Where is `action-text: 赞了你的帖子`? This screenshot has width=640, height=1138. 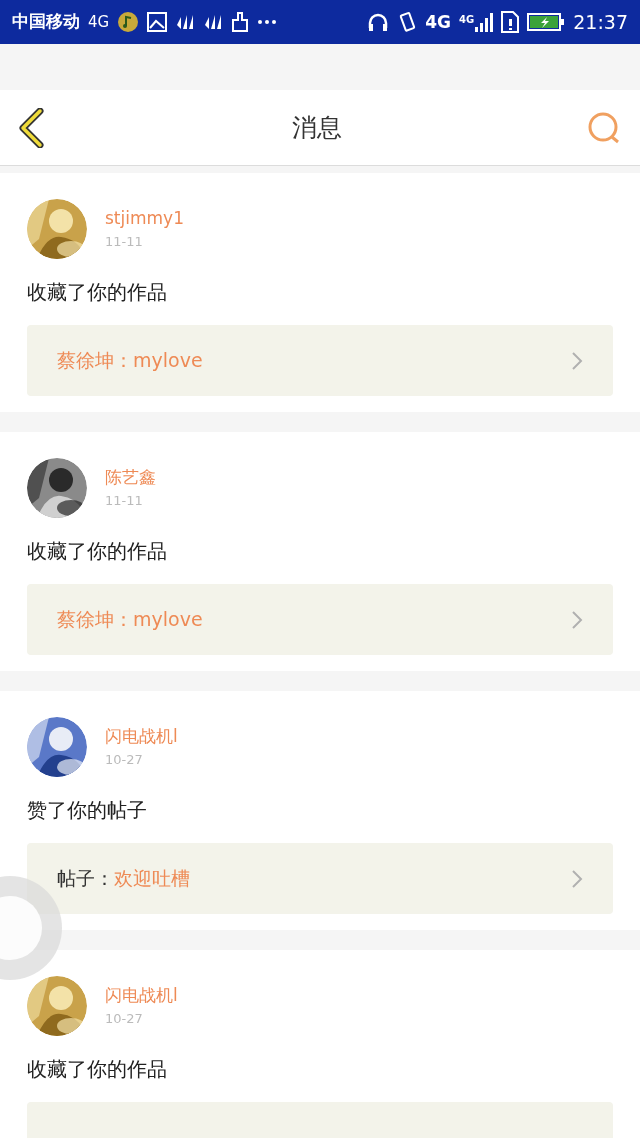 action-text: 赞了你的帖子 is located at coordinates (87, 810).